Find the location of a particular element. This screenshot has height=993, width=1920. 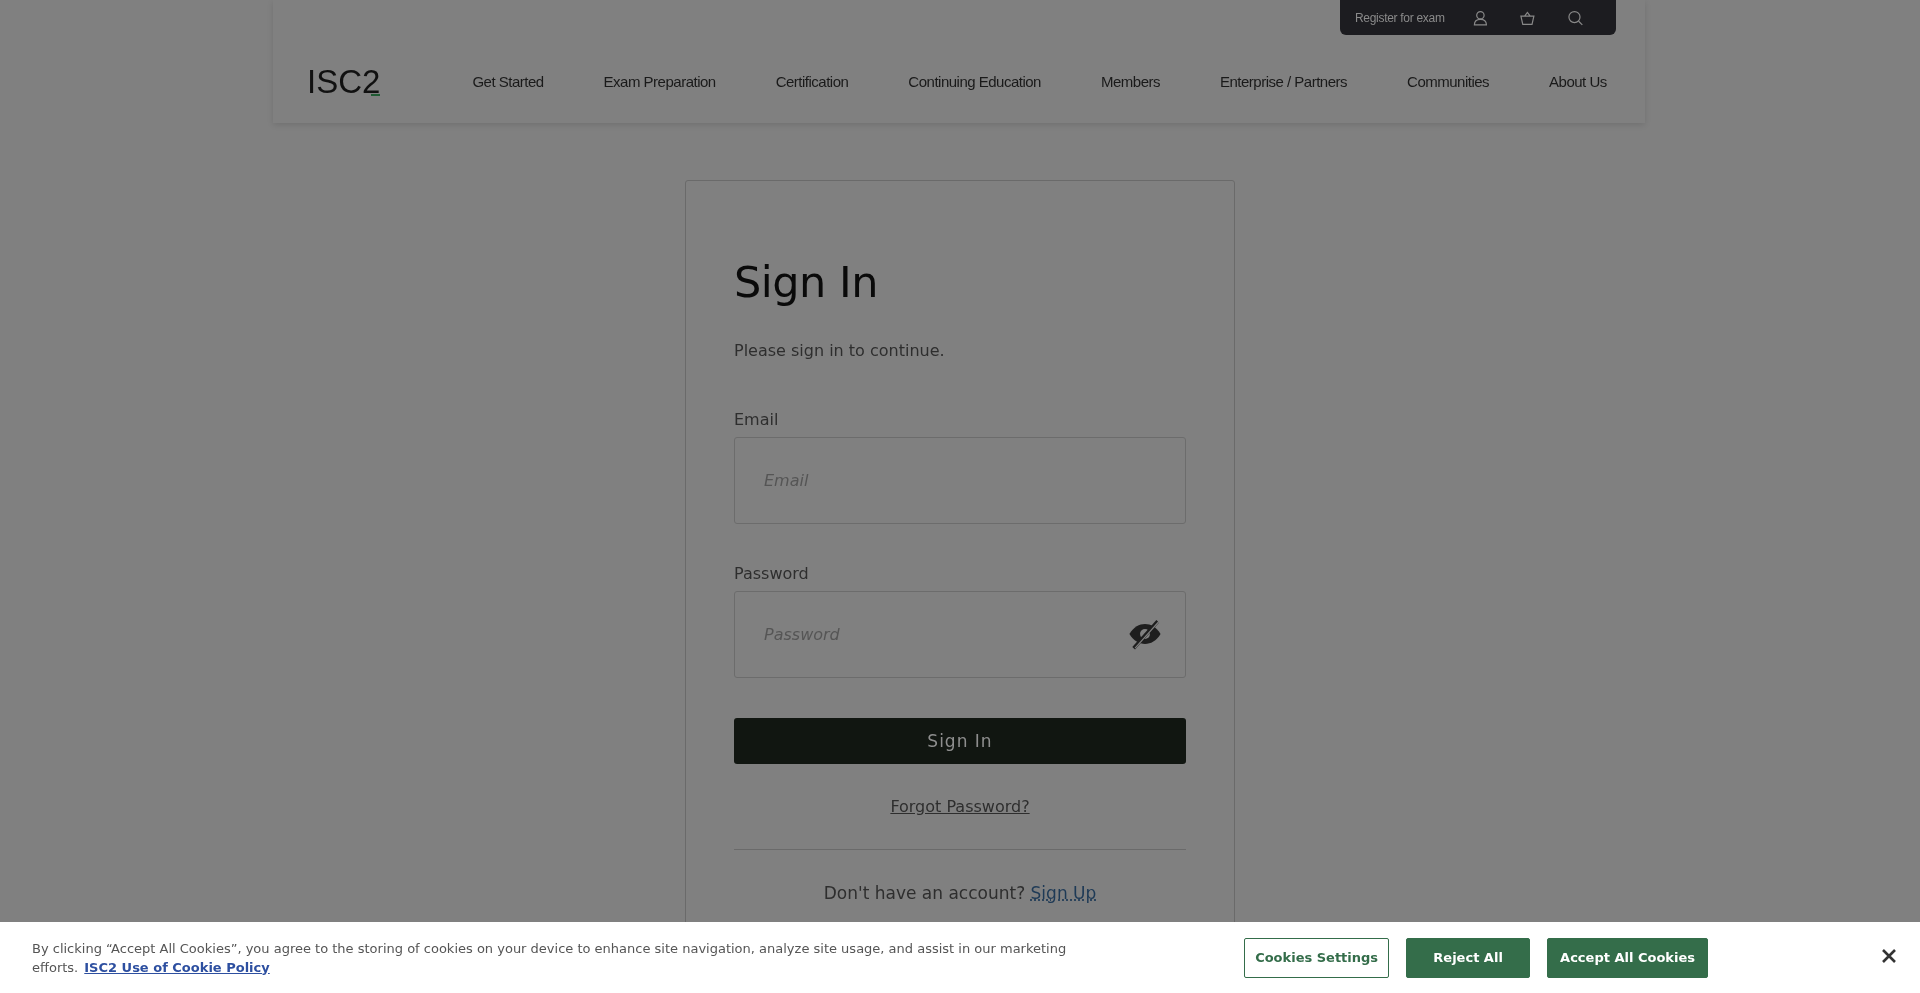

nav-link: Communities is located at coordinates (1448, 81).